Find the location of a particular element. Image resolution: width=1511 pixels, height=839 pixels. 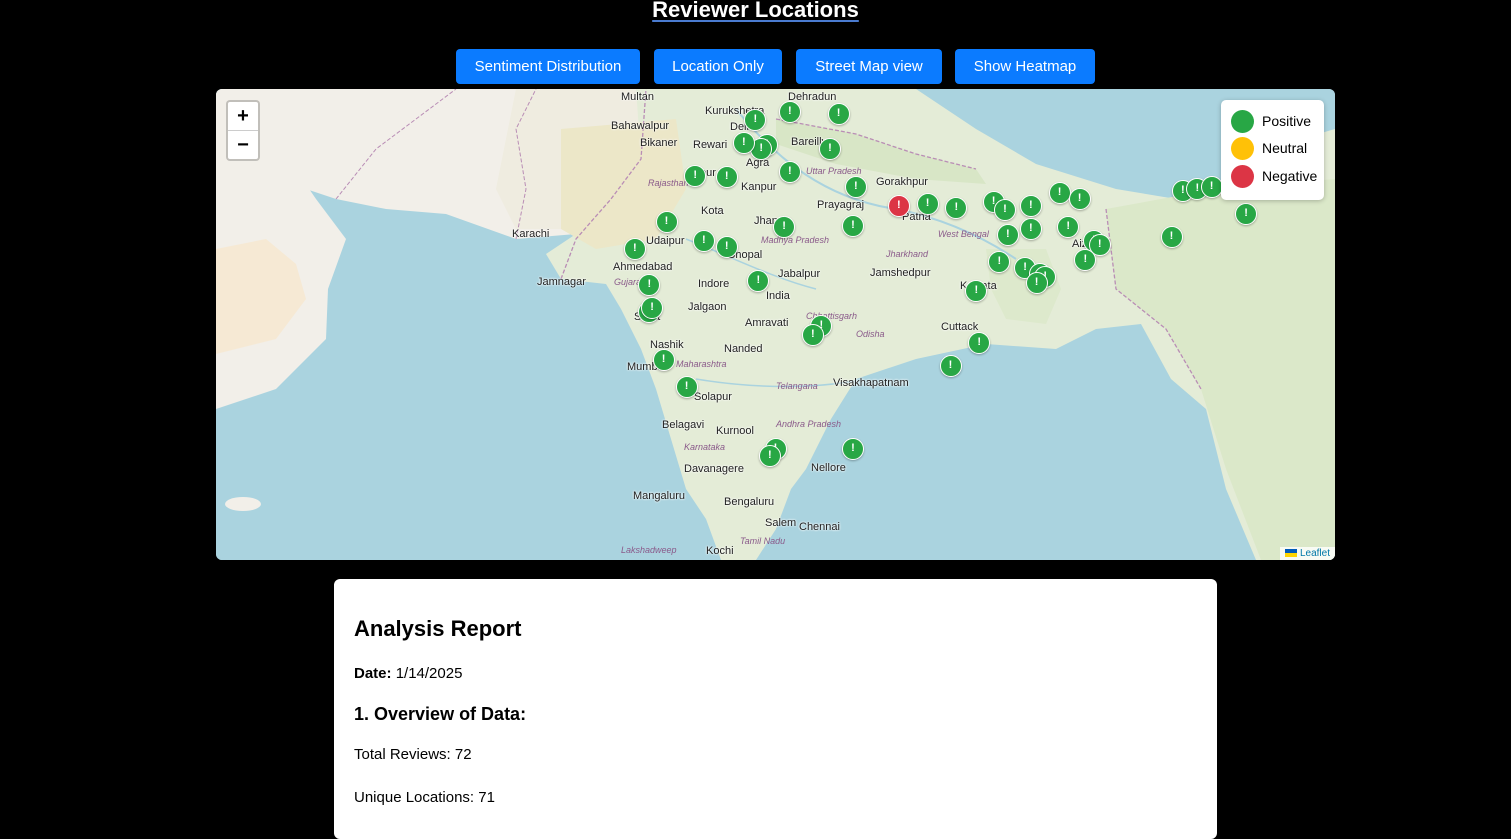

negative-dot-icon is located at coordinates (1242, 176).